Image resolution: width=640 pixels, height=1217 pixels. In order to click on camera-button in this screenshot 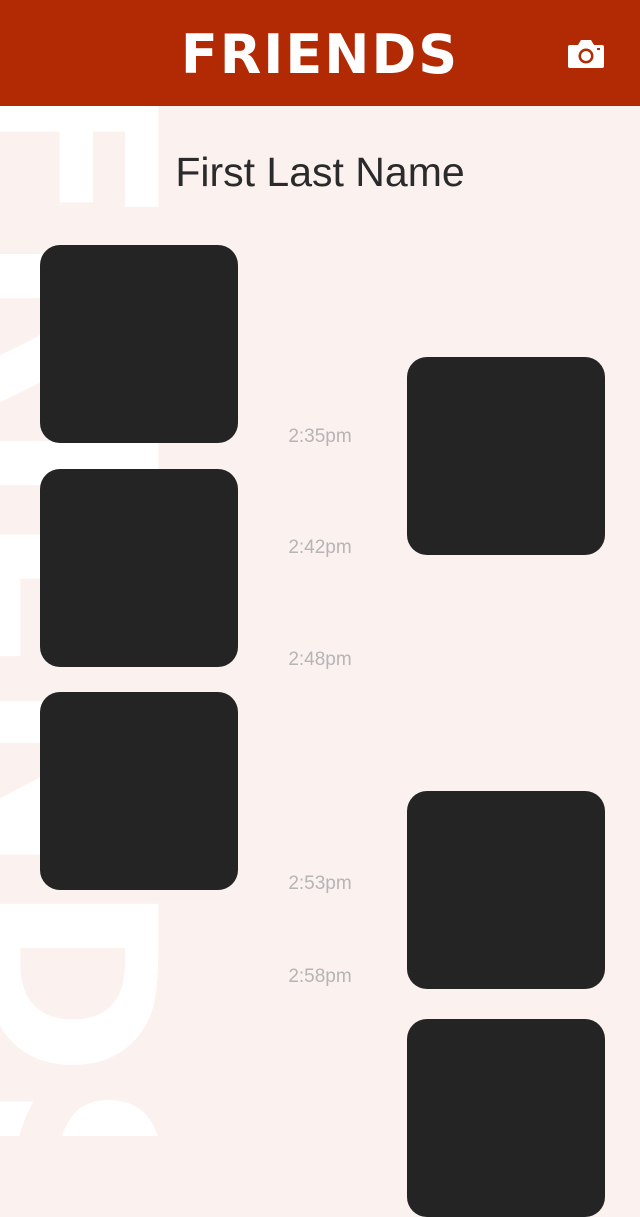, I will do `click(586, 54)`.